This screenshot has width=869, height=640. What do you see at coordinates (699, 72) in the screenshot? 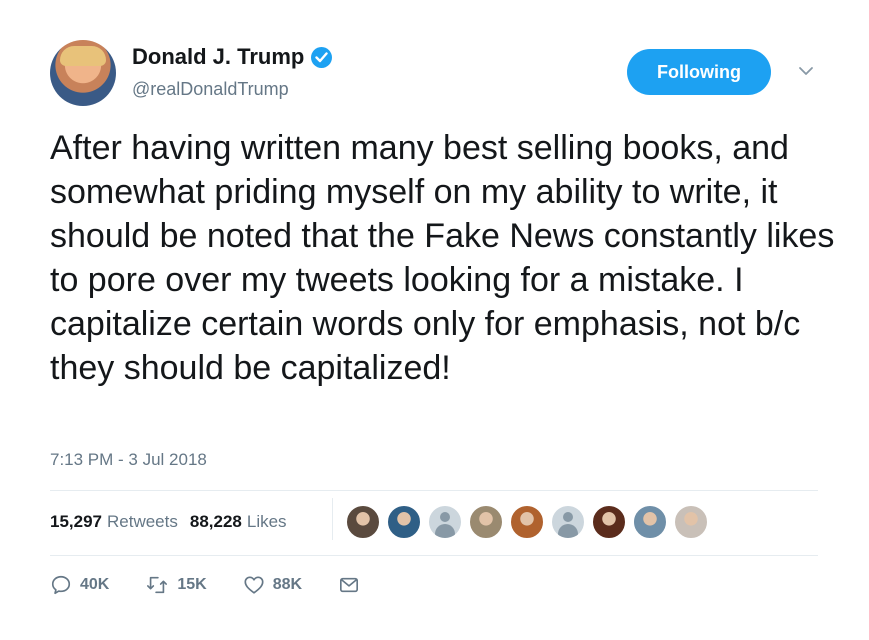
I see `following-button: Following` at bounding box center [699, 72].